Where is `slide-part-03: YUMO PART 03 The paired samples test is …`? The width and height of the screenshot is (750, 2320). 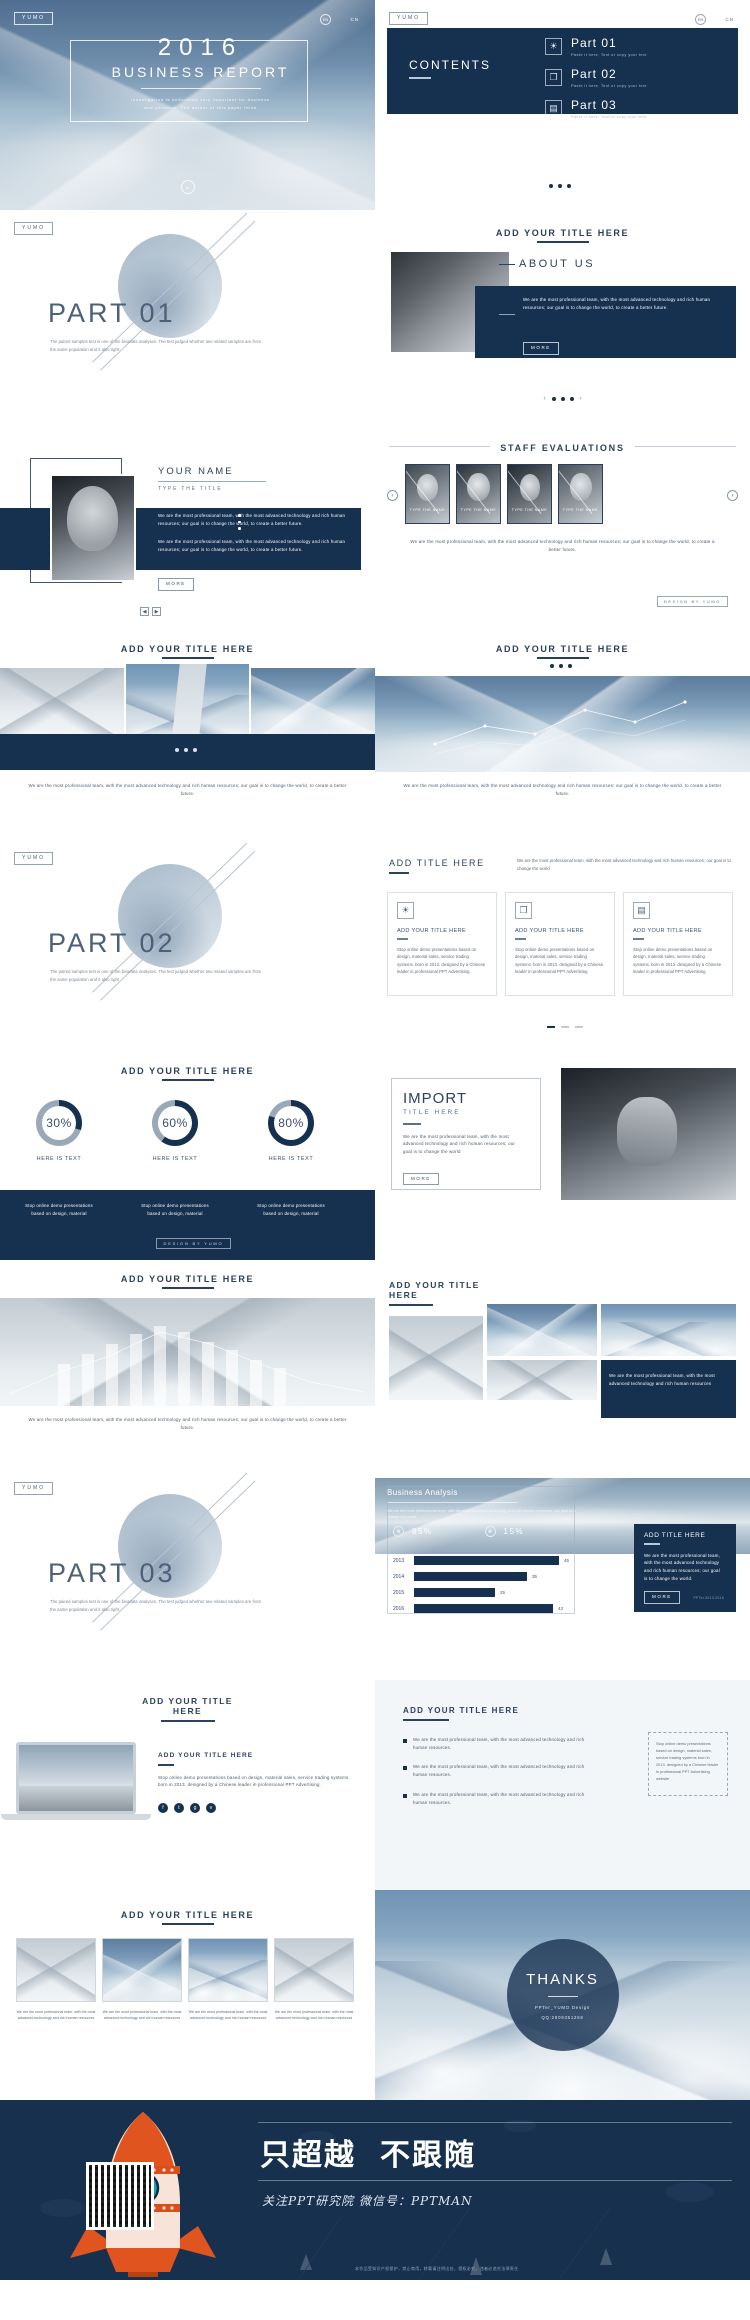
slide-part-03: YUMO PART 03 The paired samples test is … is located at coordinates (187, 1575).